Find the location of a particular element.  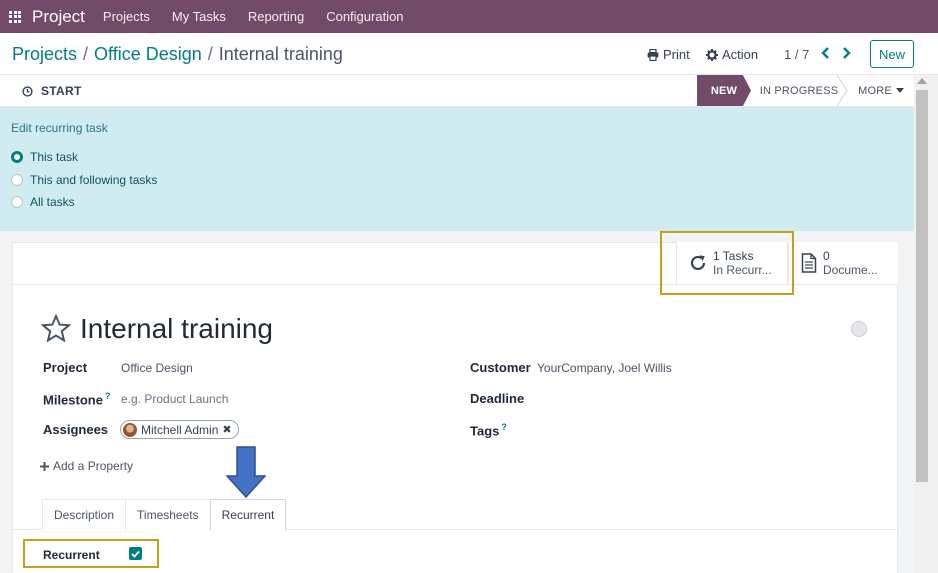

stage-separator-icon is located at coordinates (842, 90).